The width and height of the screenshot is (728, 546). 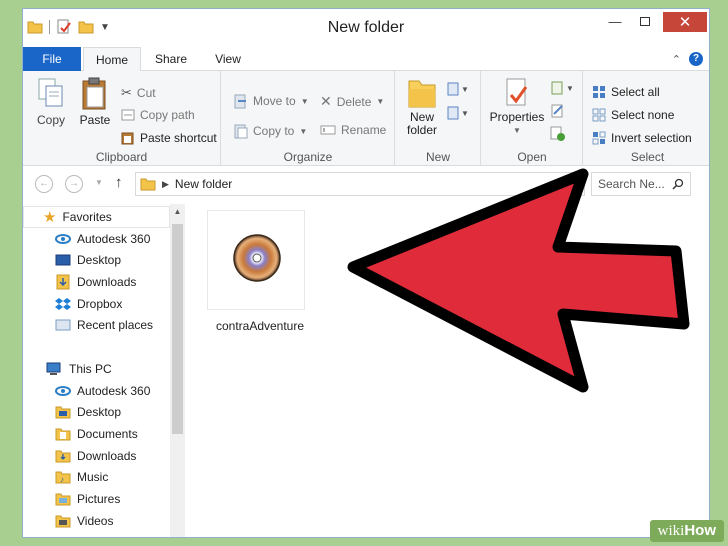 I want to click on wikihow-watermark: wikiHow, so click(x=686, y=531).